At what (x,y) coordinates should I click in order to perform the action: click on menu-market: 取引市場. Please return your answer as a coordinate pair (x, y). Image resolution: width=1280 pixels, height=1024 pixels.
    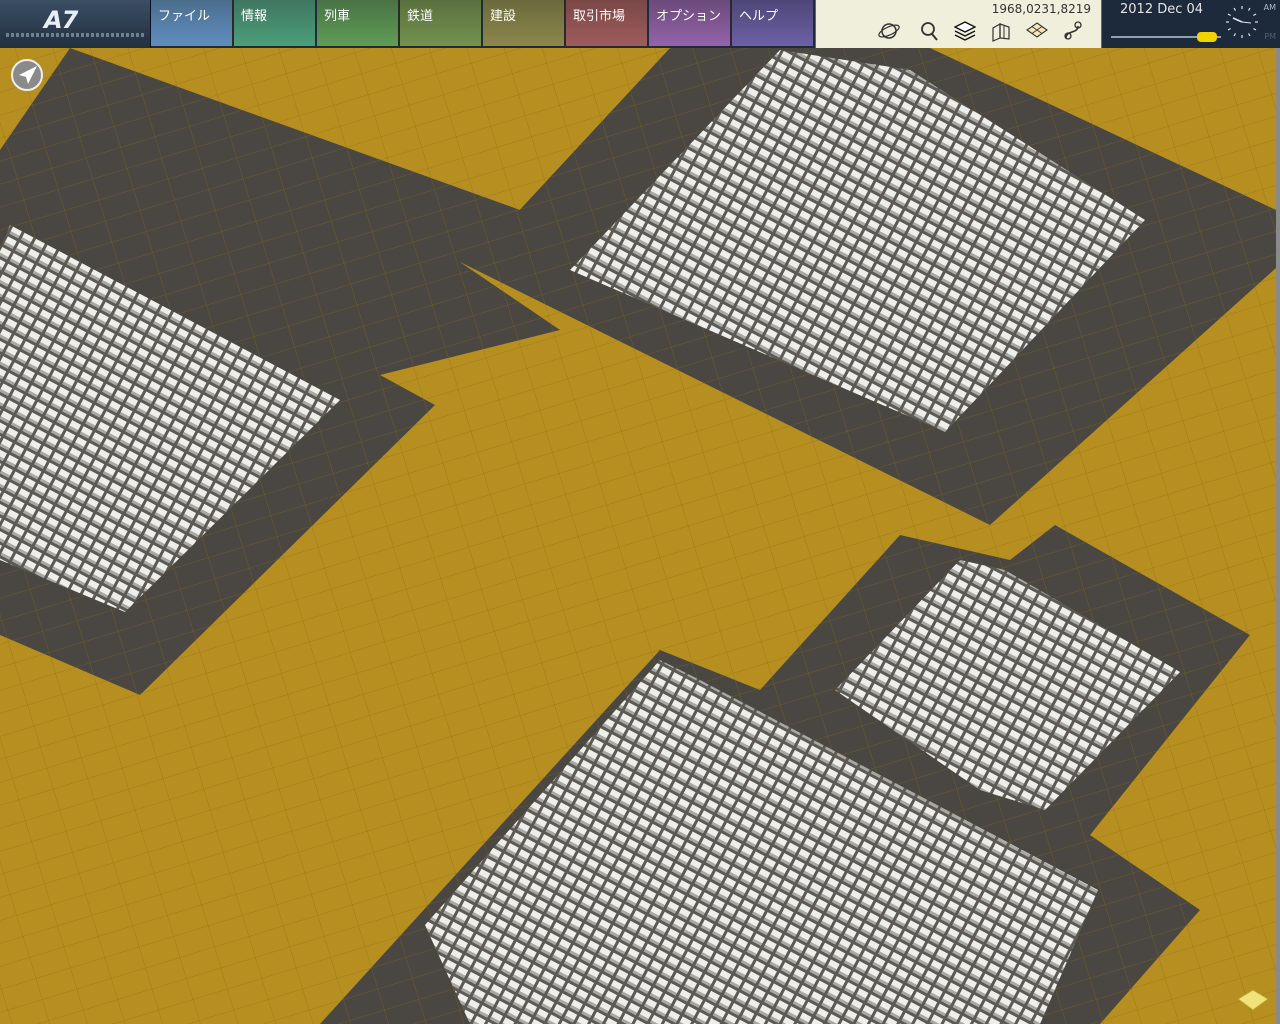
    Looking at the image, I should click on (607, 23).